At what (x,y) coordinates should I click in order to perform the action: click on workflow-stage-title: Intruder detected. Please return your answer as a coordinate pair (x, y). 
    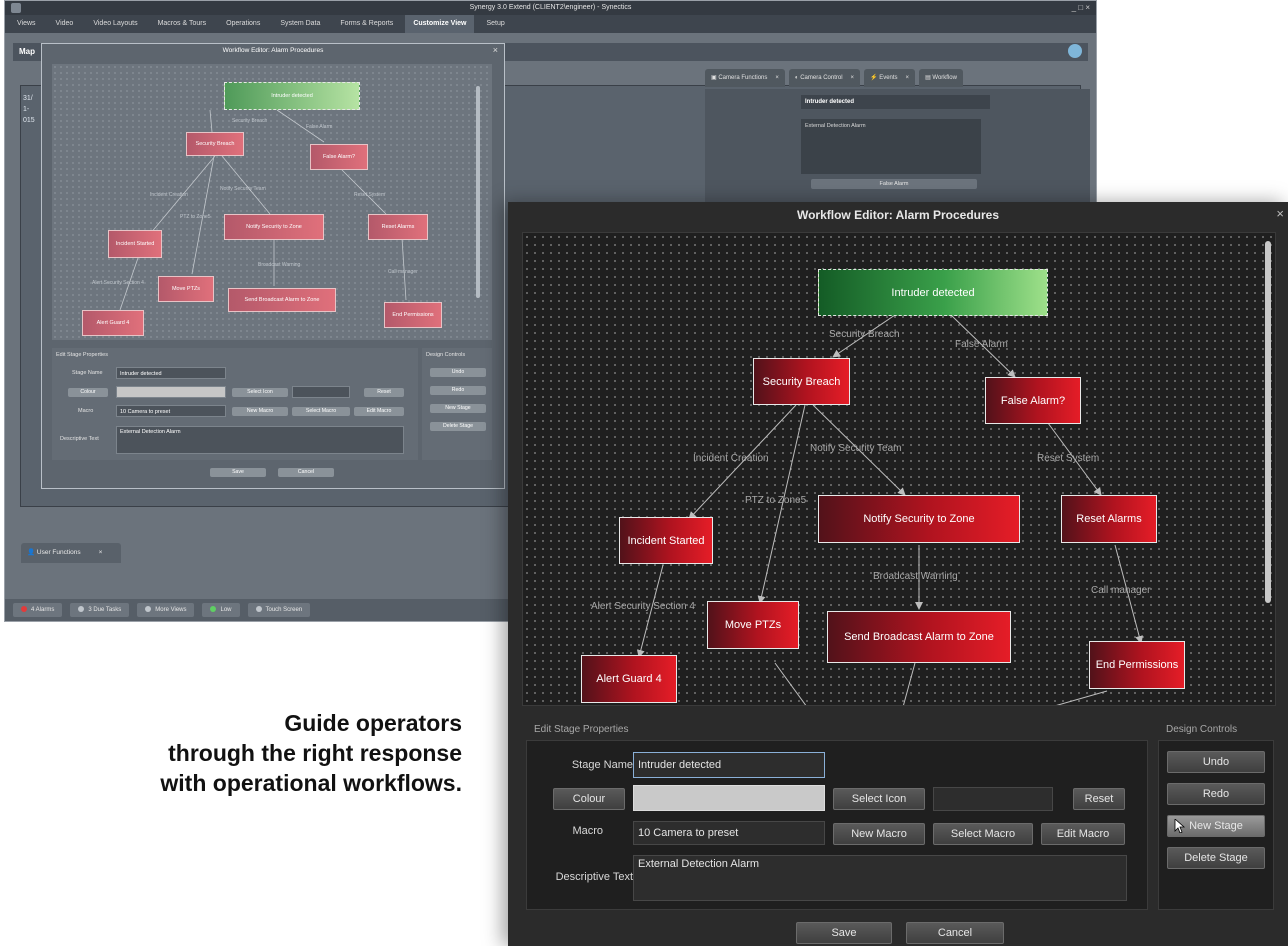
    Looking at the image, I should click on (895, 102).